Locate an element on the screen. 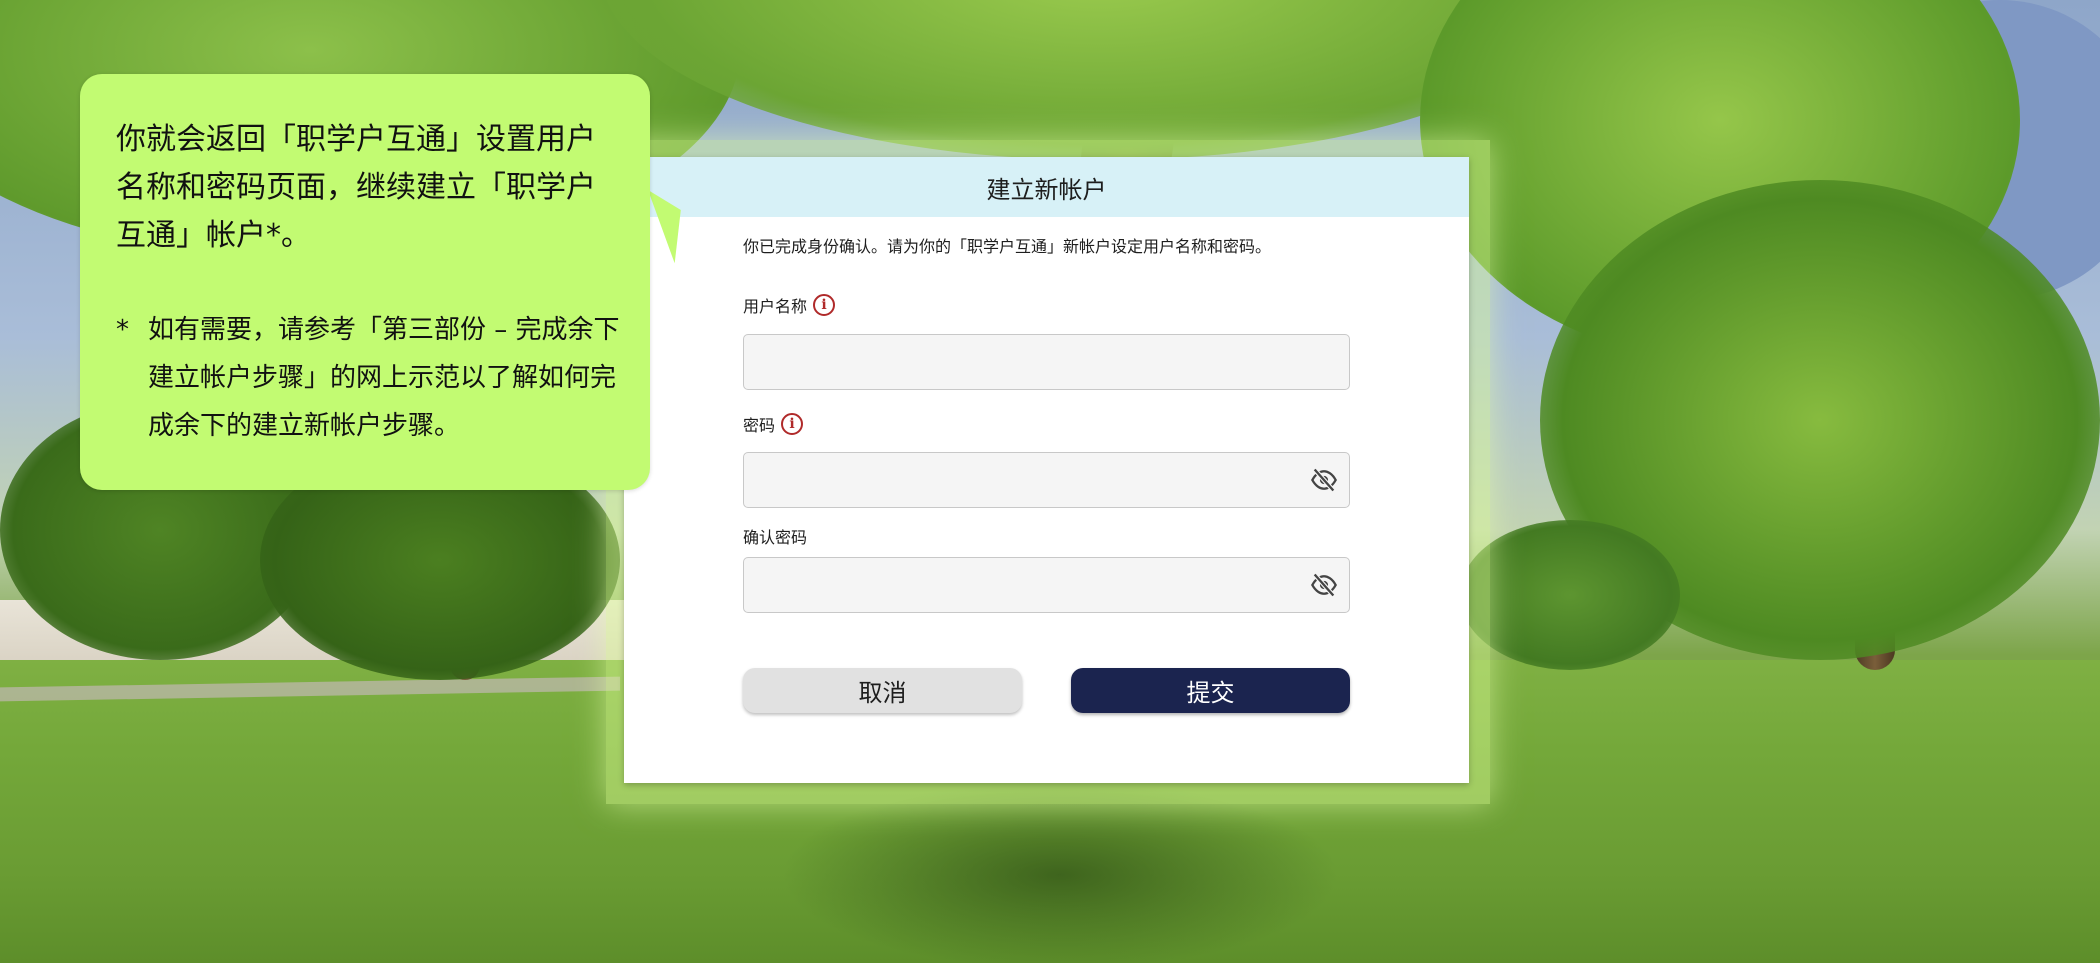  dialog-intro: 你已完成身份确认。请为你的「职学户互通」新帐户设定用户名称和密码。 is located at coordinates (1007, 246).